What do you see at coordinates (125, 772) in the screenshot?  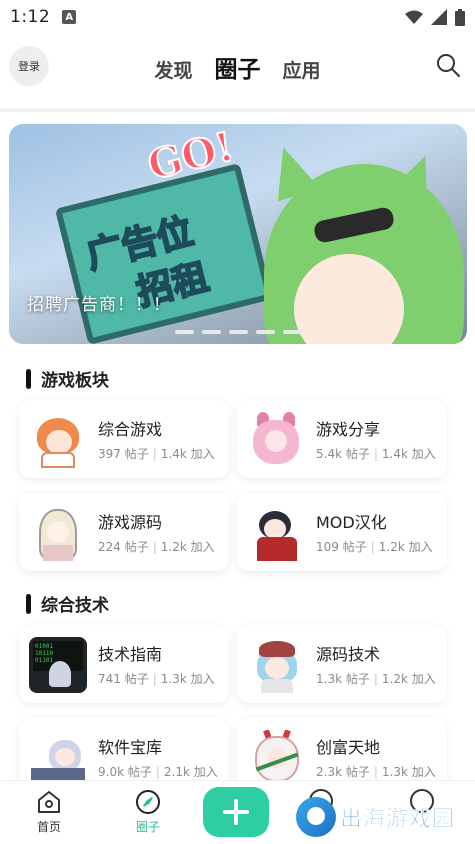 I see `circle-posts: 9.0k 帖子` at bounding box center [125, 772].